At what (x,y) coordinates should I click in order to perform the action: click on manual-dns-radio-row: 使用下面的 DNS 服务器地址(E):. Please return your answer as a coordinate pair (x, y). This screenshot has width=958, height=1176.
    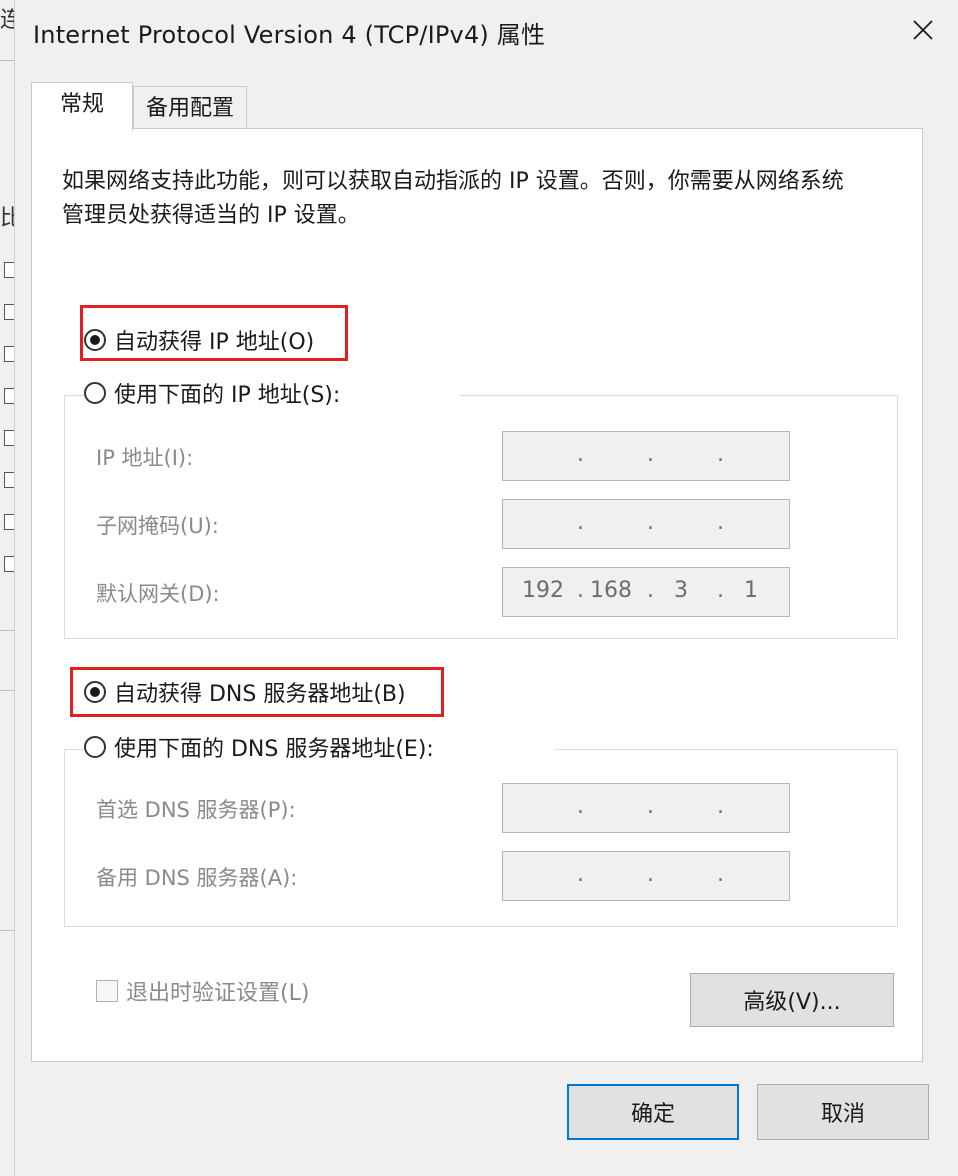
    Looking at the image, I should click on (319, 747).